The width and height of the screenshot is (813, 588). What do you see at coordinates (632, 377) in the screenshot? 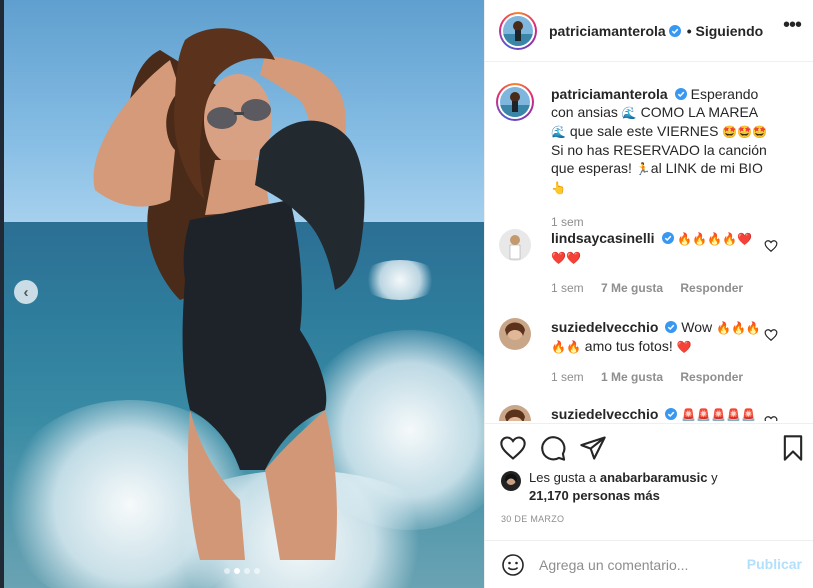
I see `comment-likes: 1 Me gusta` at bounding box center [632, 377].